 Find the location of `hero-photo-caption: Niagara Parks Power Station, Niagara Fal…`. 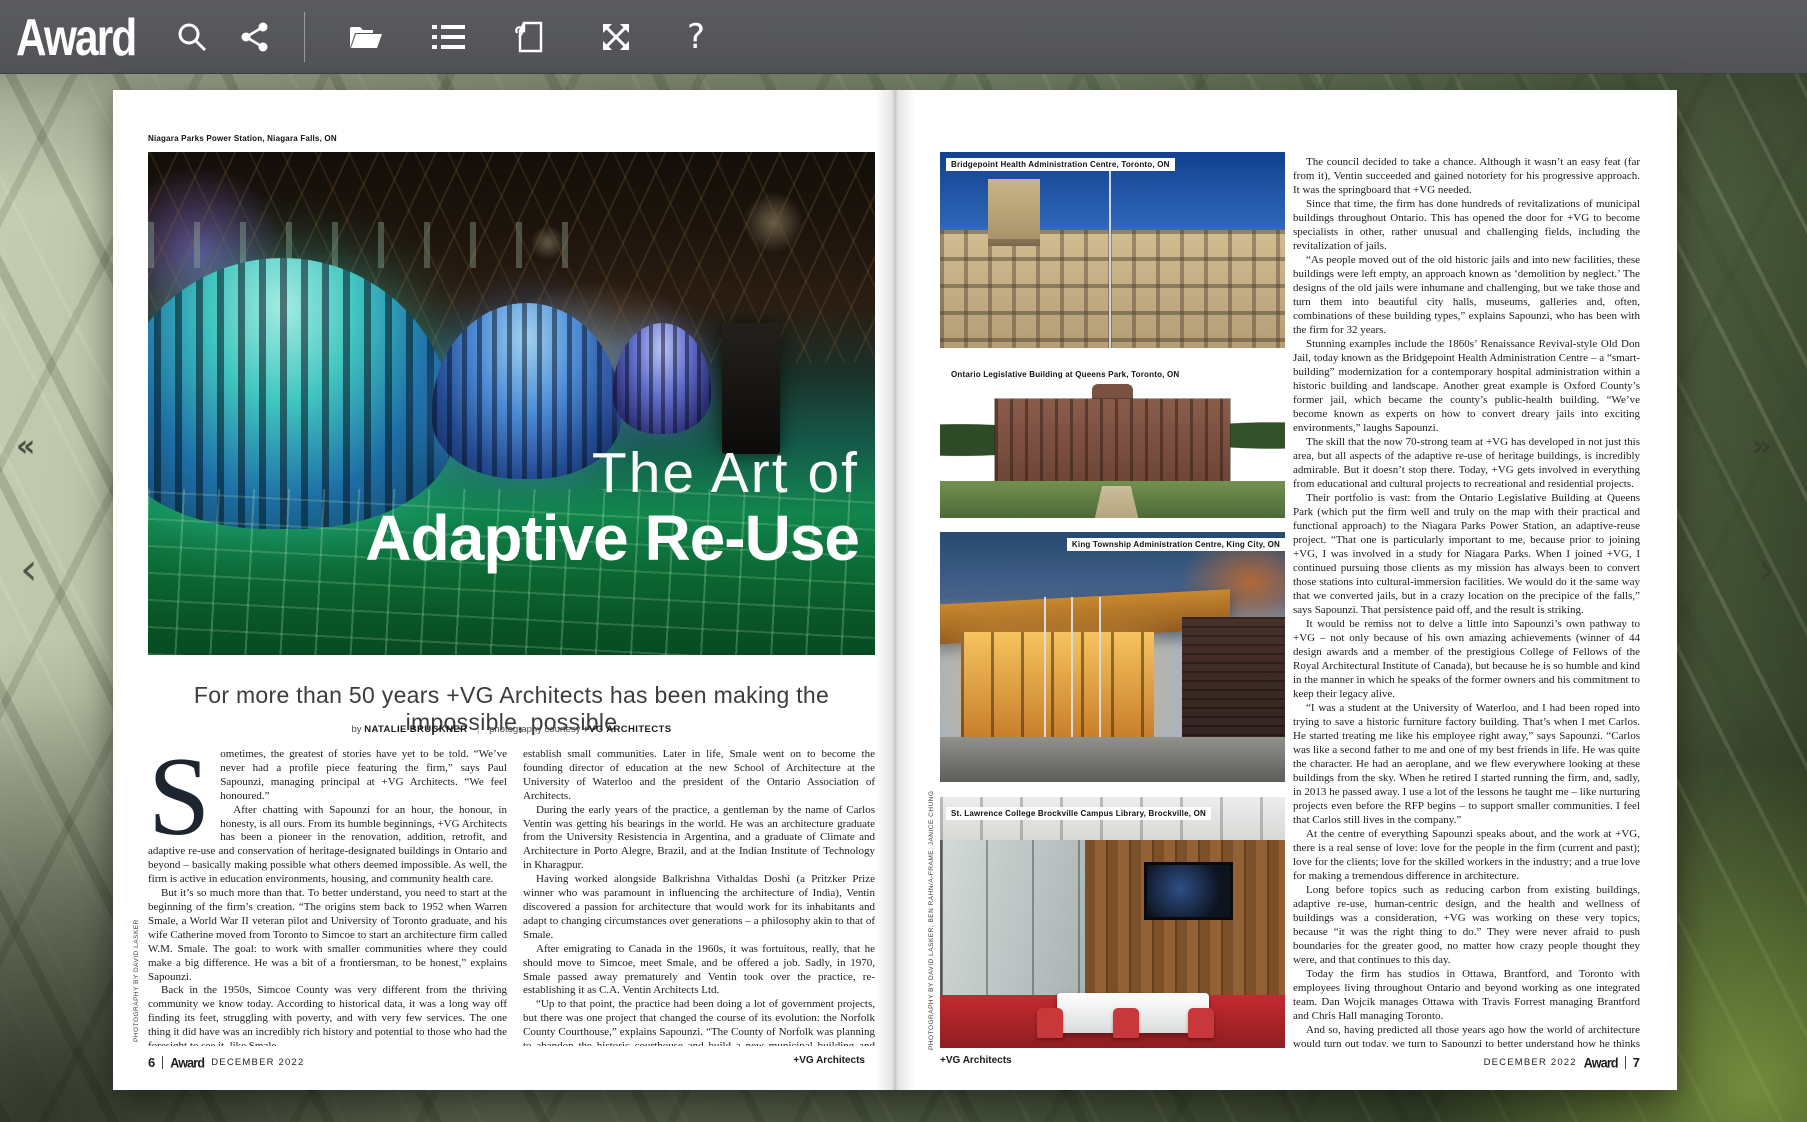

hero-photo-caption: Niagara Parks Power Station, Niagara Fal… is located at coordinates (242, 138).